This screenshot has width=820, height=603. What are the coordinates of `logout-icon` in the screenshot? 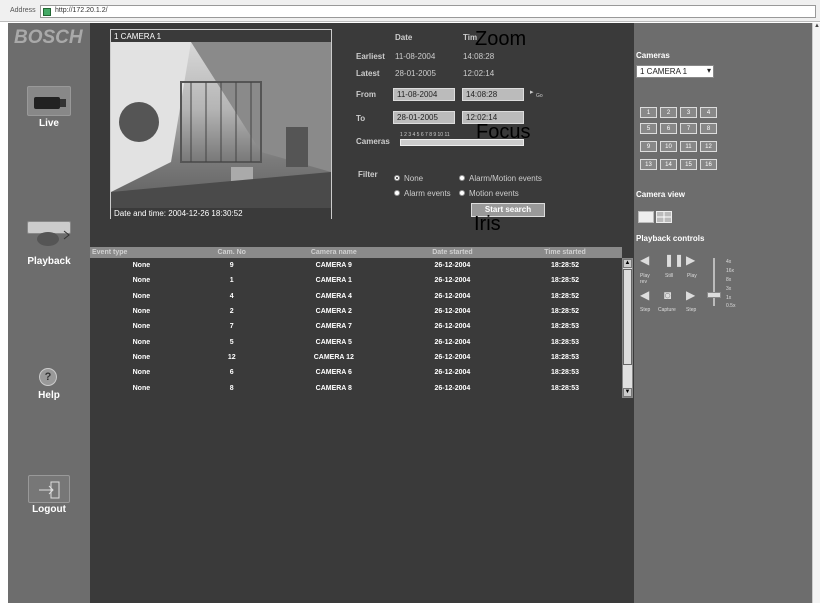 It's located at (49, 489).